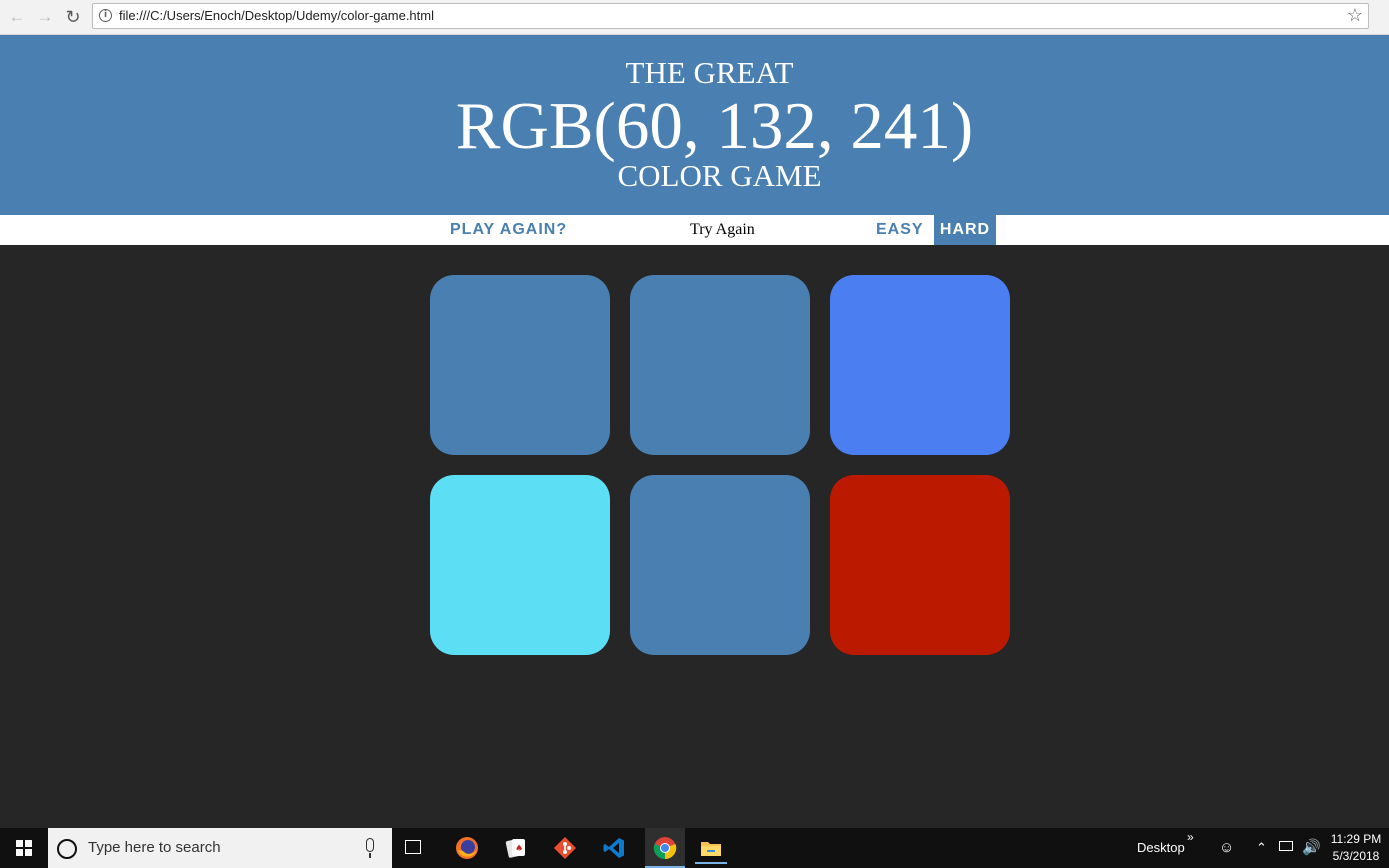  Describe the element at coordinates (1190, 837) in the screenshot. I see `chevron-right-icon: »` at that location.